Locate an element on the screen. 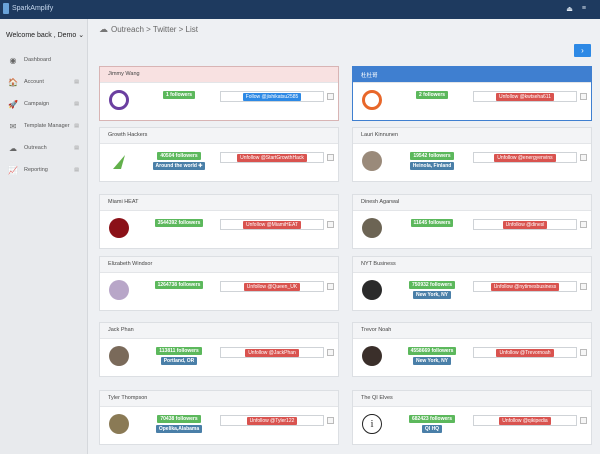 The width and height of the screenshot is (600, 454). unfollow-button: Unfollow @energyenvins is located at coordinates (525, 157).